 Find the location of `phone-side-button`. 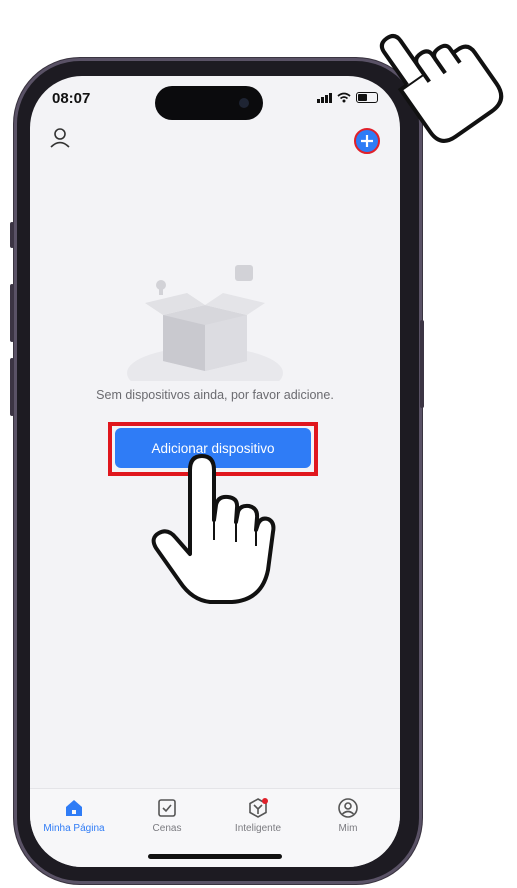

phone-side-button is located at coordinates (12, 235).